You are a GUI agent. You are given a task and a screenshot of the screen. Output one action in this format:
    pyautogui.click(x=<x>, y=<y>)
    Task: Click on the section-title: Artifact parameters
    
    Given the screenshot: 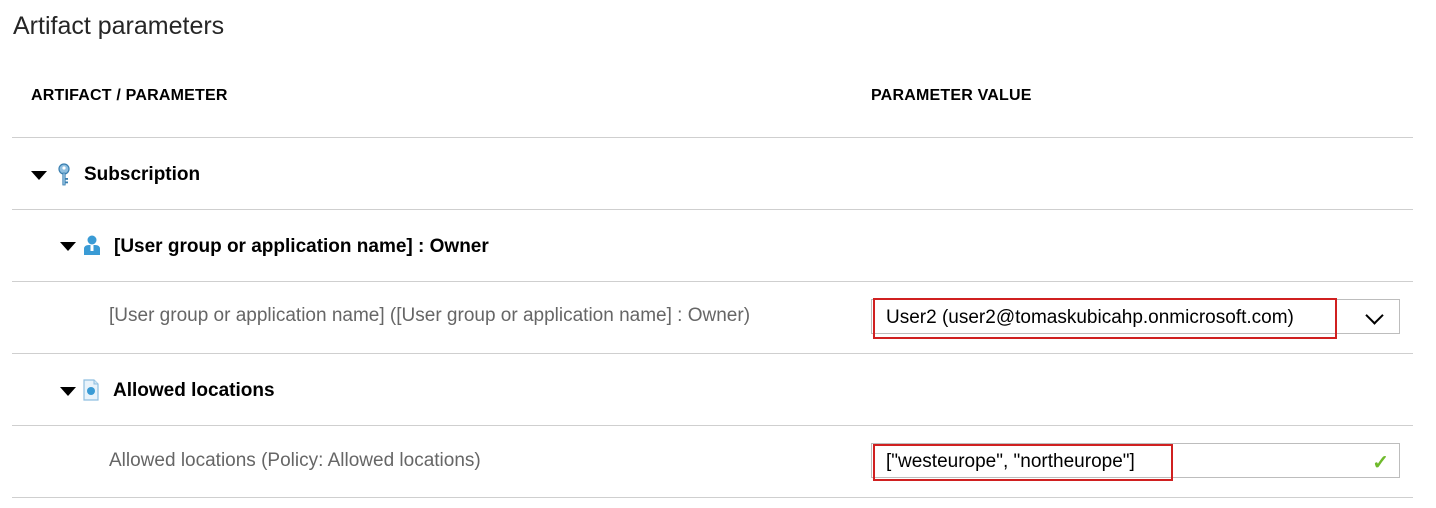 What is the action you would take?
    pyautogui.click(x=119, y=26)
    